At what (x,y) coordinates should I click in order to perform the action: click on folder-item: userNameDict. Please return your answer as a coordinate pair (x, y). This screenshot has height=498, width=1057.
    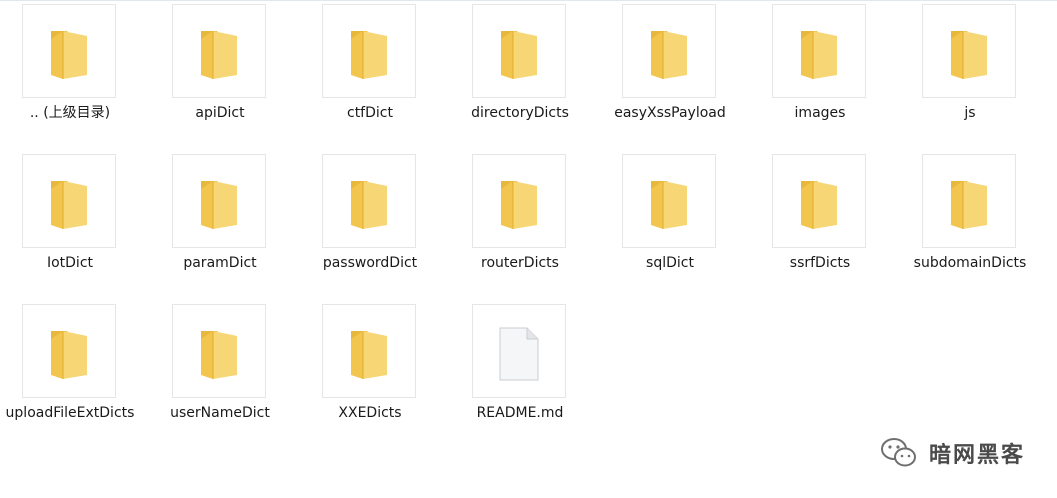
    Looking at the image, I should click on (220, 374).